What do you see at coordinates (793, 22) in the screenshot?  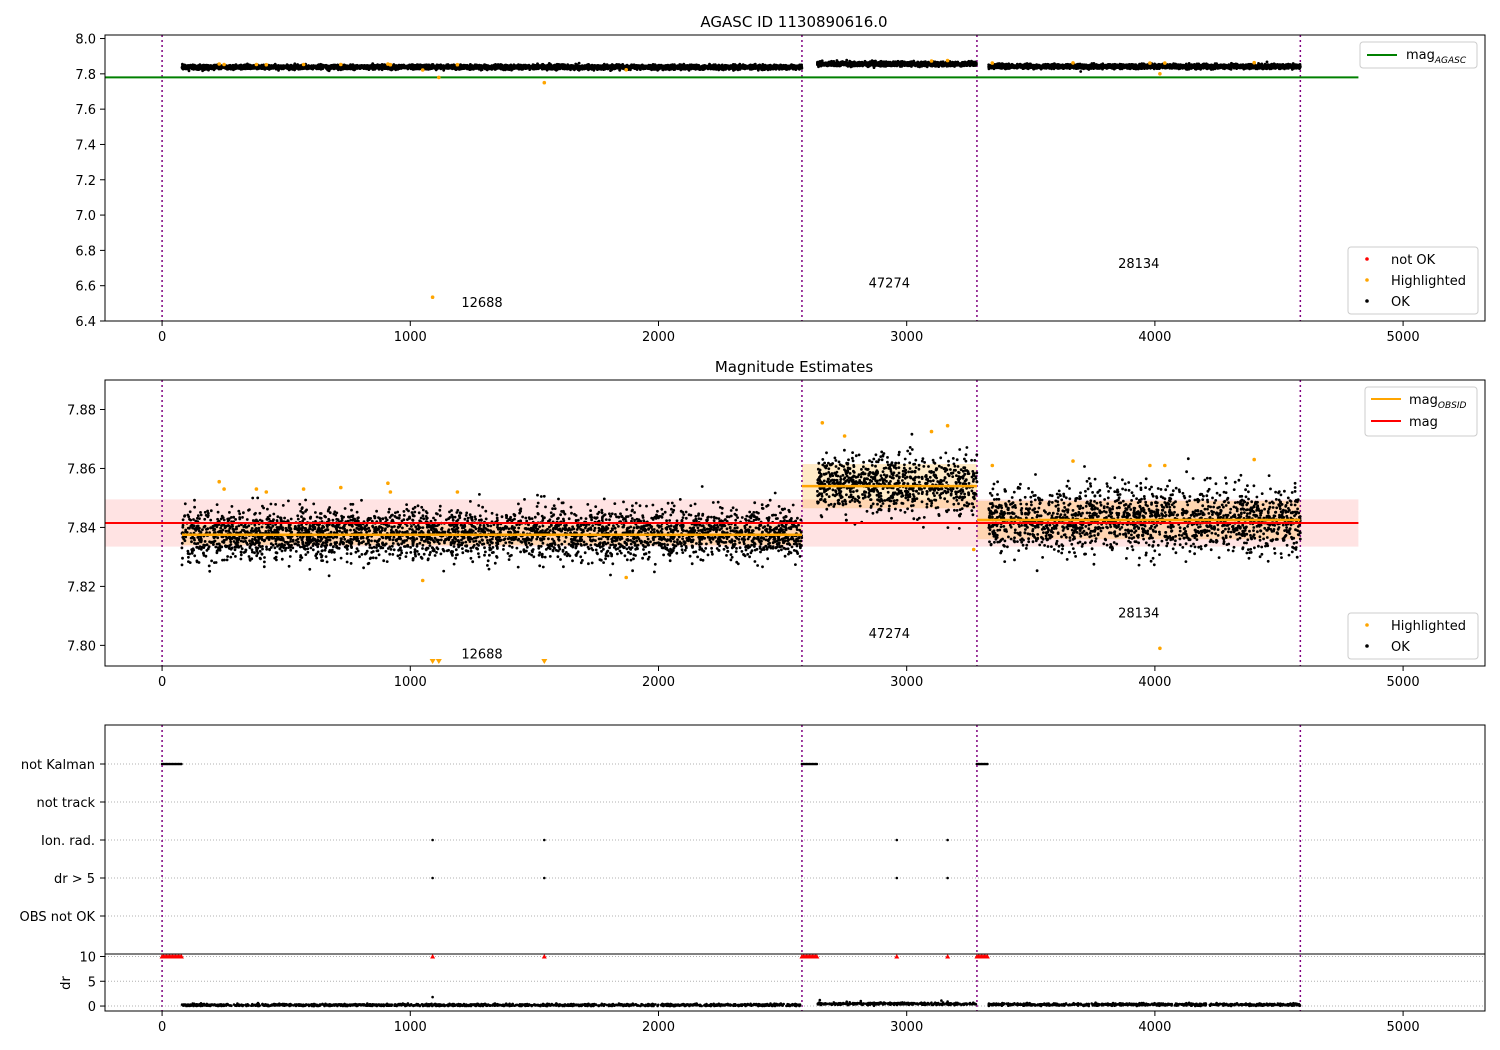 I see `agasc-title: AGASC ID 1130890616.0` at bounding box center [793, 22].